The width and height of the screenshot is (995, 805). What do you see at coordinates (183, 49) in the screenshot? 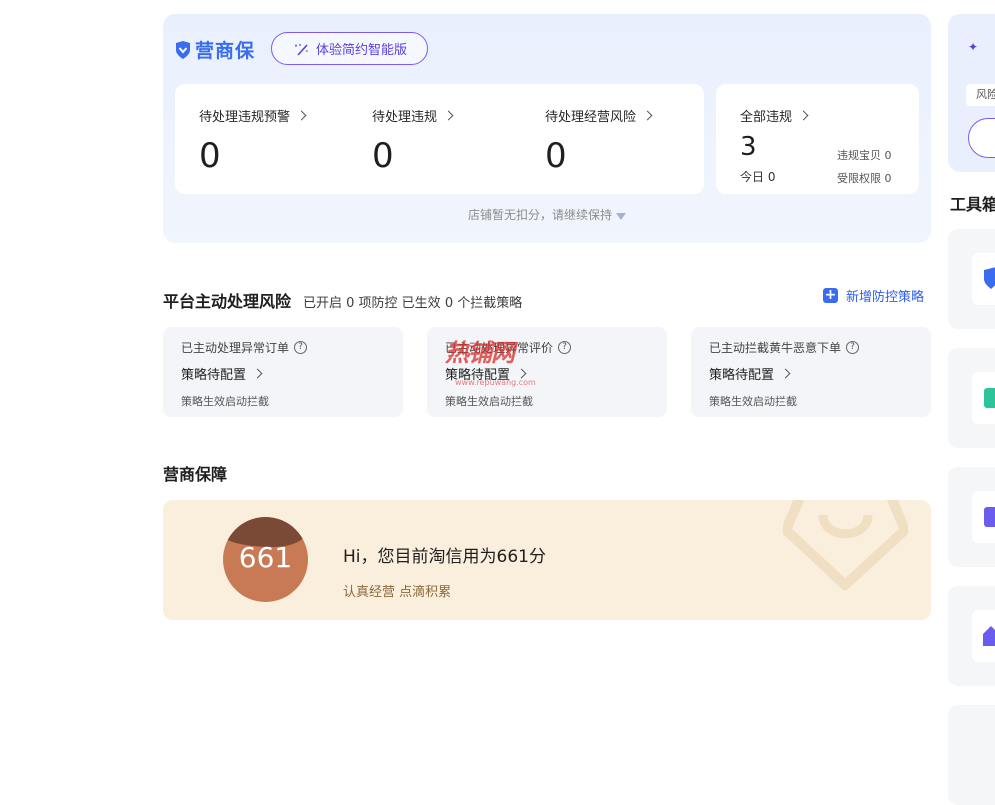
I see `shield-logo-icon` at bounding box center [183, 49].